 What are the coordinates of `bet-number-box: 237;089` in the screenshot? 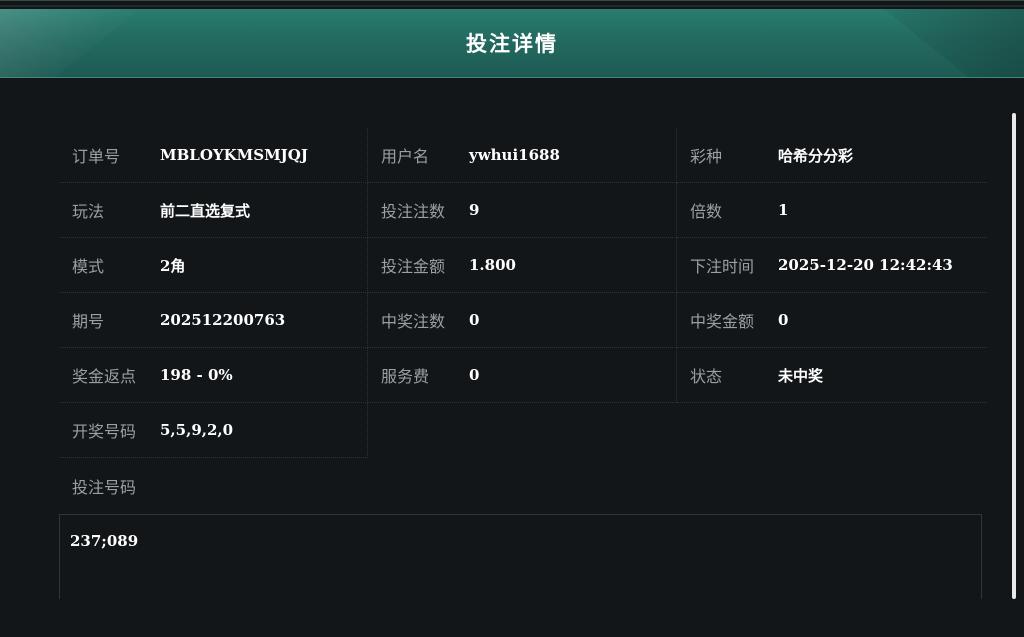 It's located at (520, 559).